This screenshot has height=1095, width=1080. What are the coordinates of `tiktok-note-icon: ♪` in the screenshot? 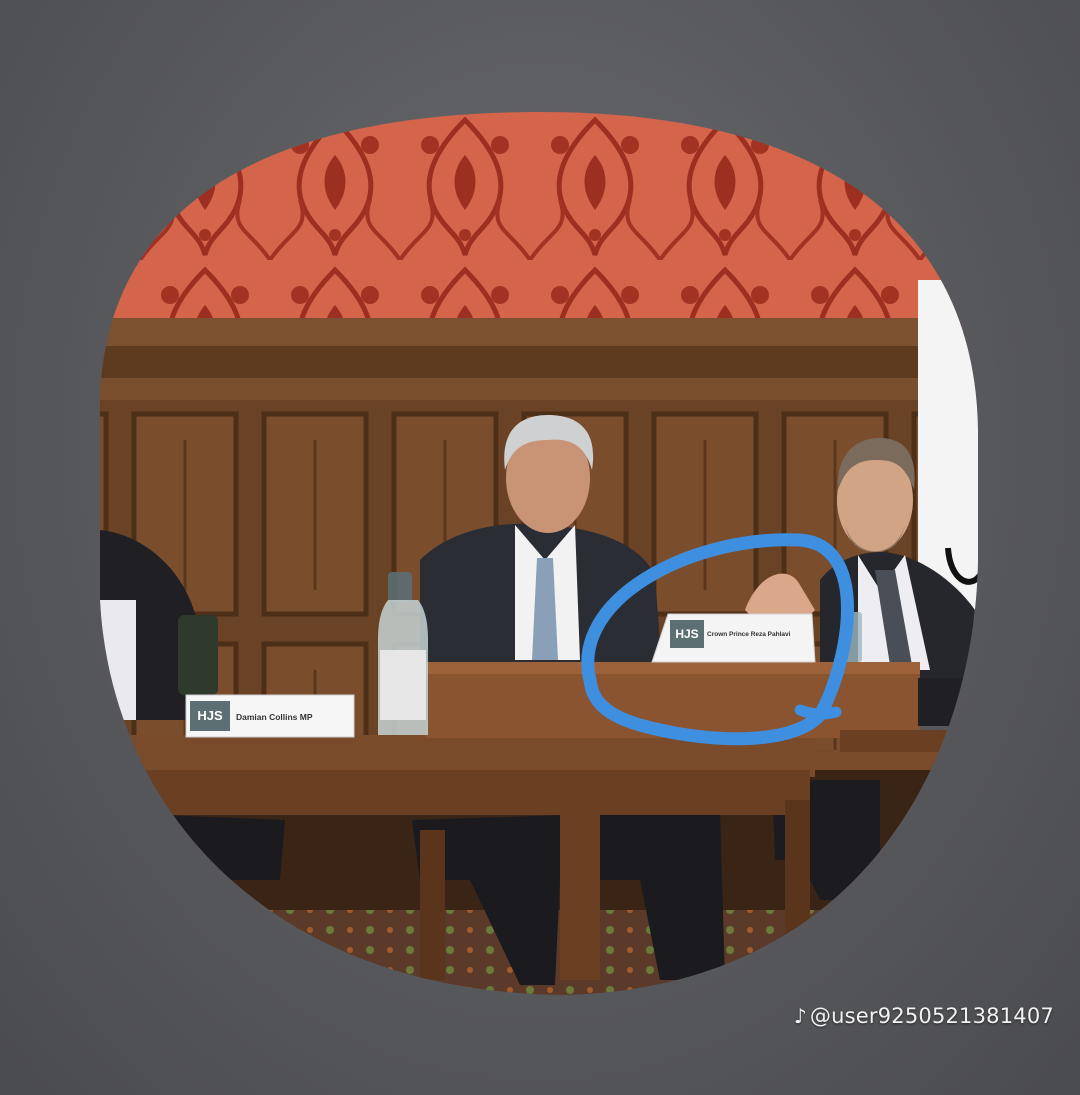 It's located at (800, 1016).